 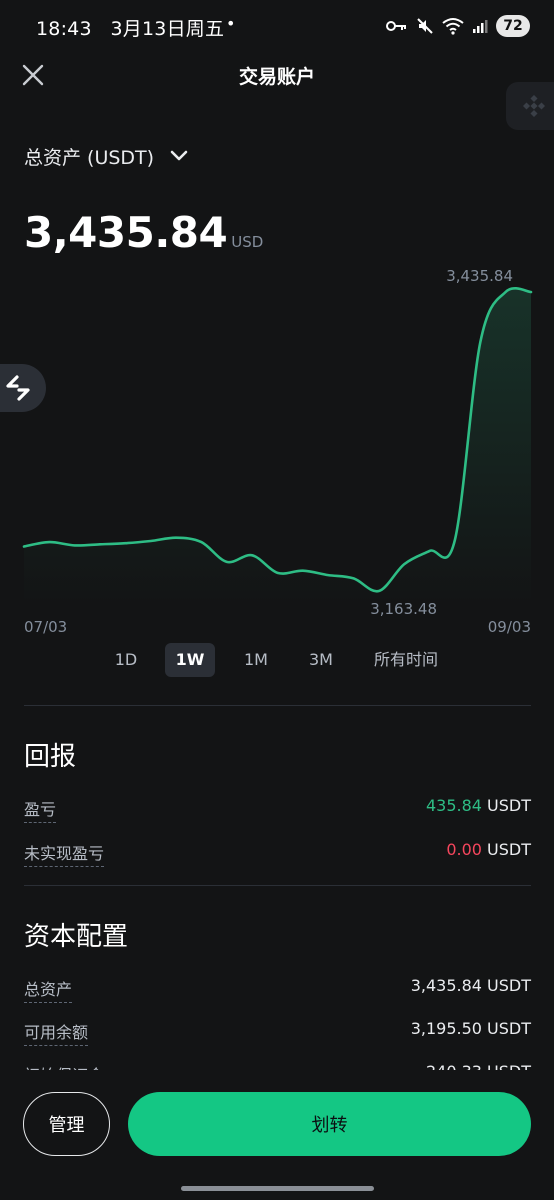 I want to click on status-time: 18:43 3月13日周五, so click(x=130, y=27).